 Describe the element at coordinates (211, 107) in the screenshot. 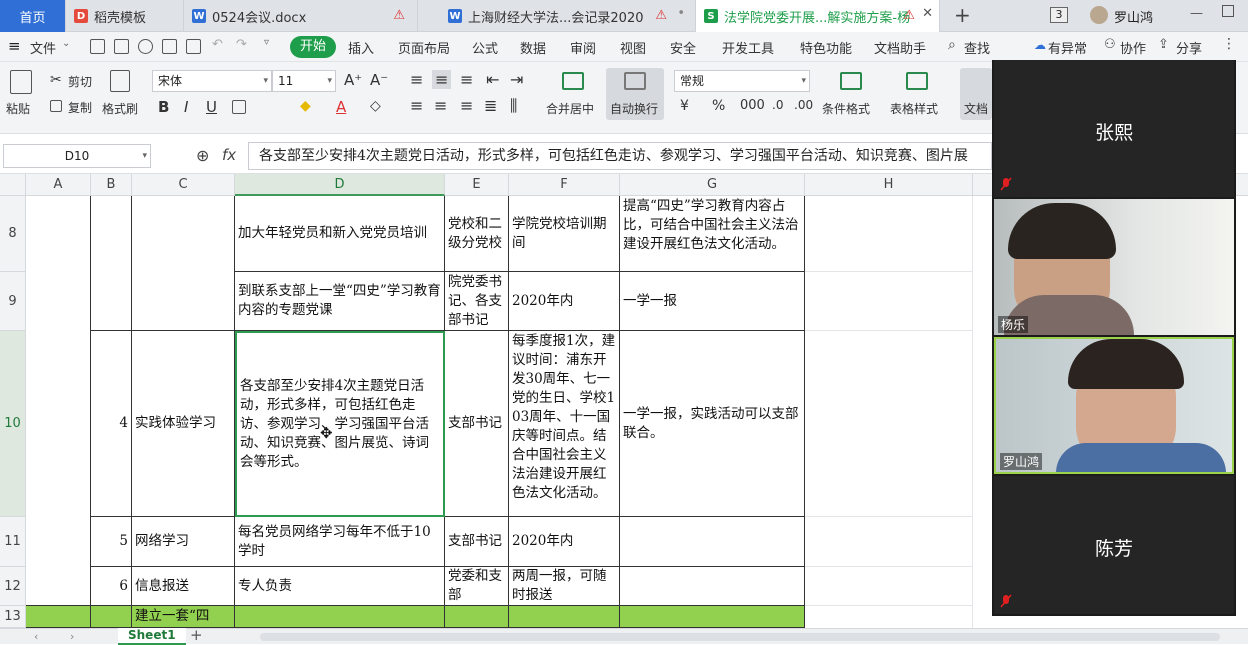

I see `underline-icon: U` at that location.